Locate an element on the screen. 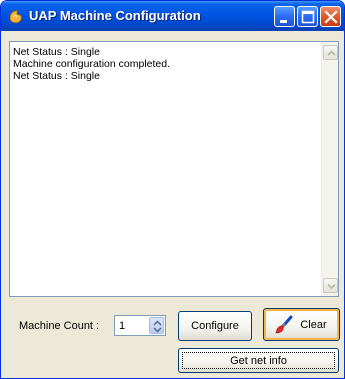 The image size is (345, 379). close-button is located at coordinates (330, 16).